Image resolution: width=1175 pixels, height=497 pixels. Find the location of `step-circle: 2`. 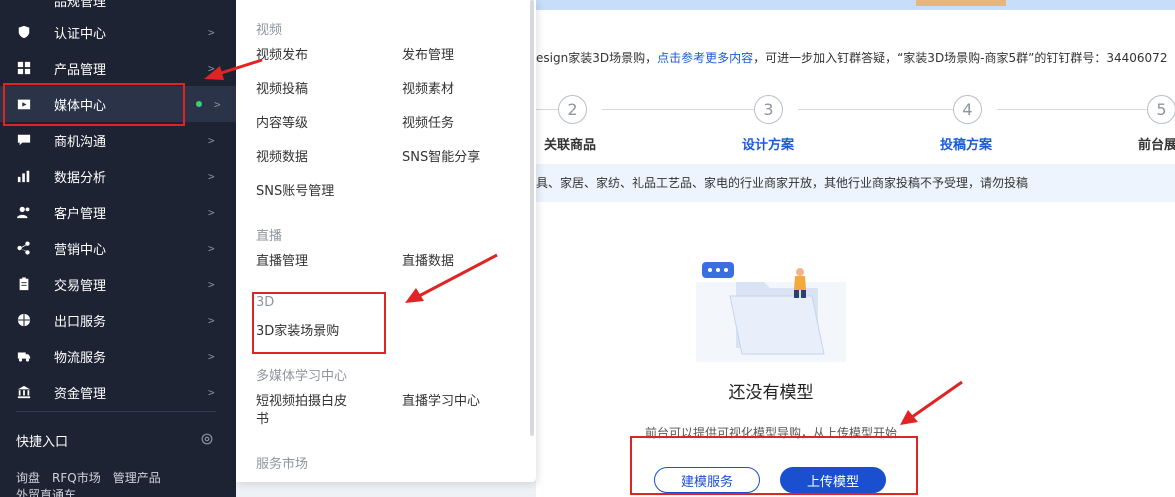

step-circle: 2 is located at coordinates (572, 109).